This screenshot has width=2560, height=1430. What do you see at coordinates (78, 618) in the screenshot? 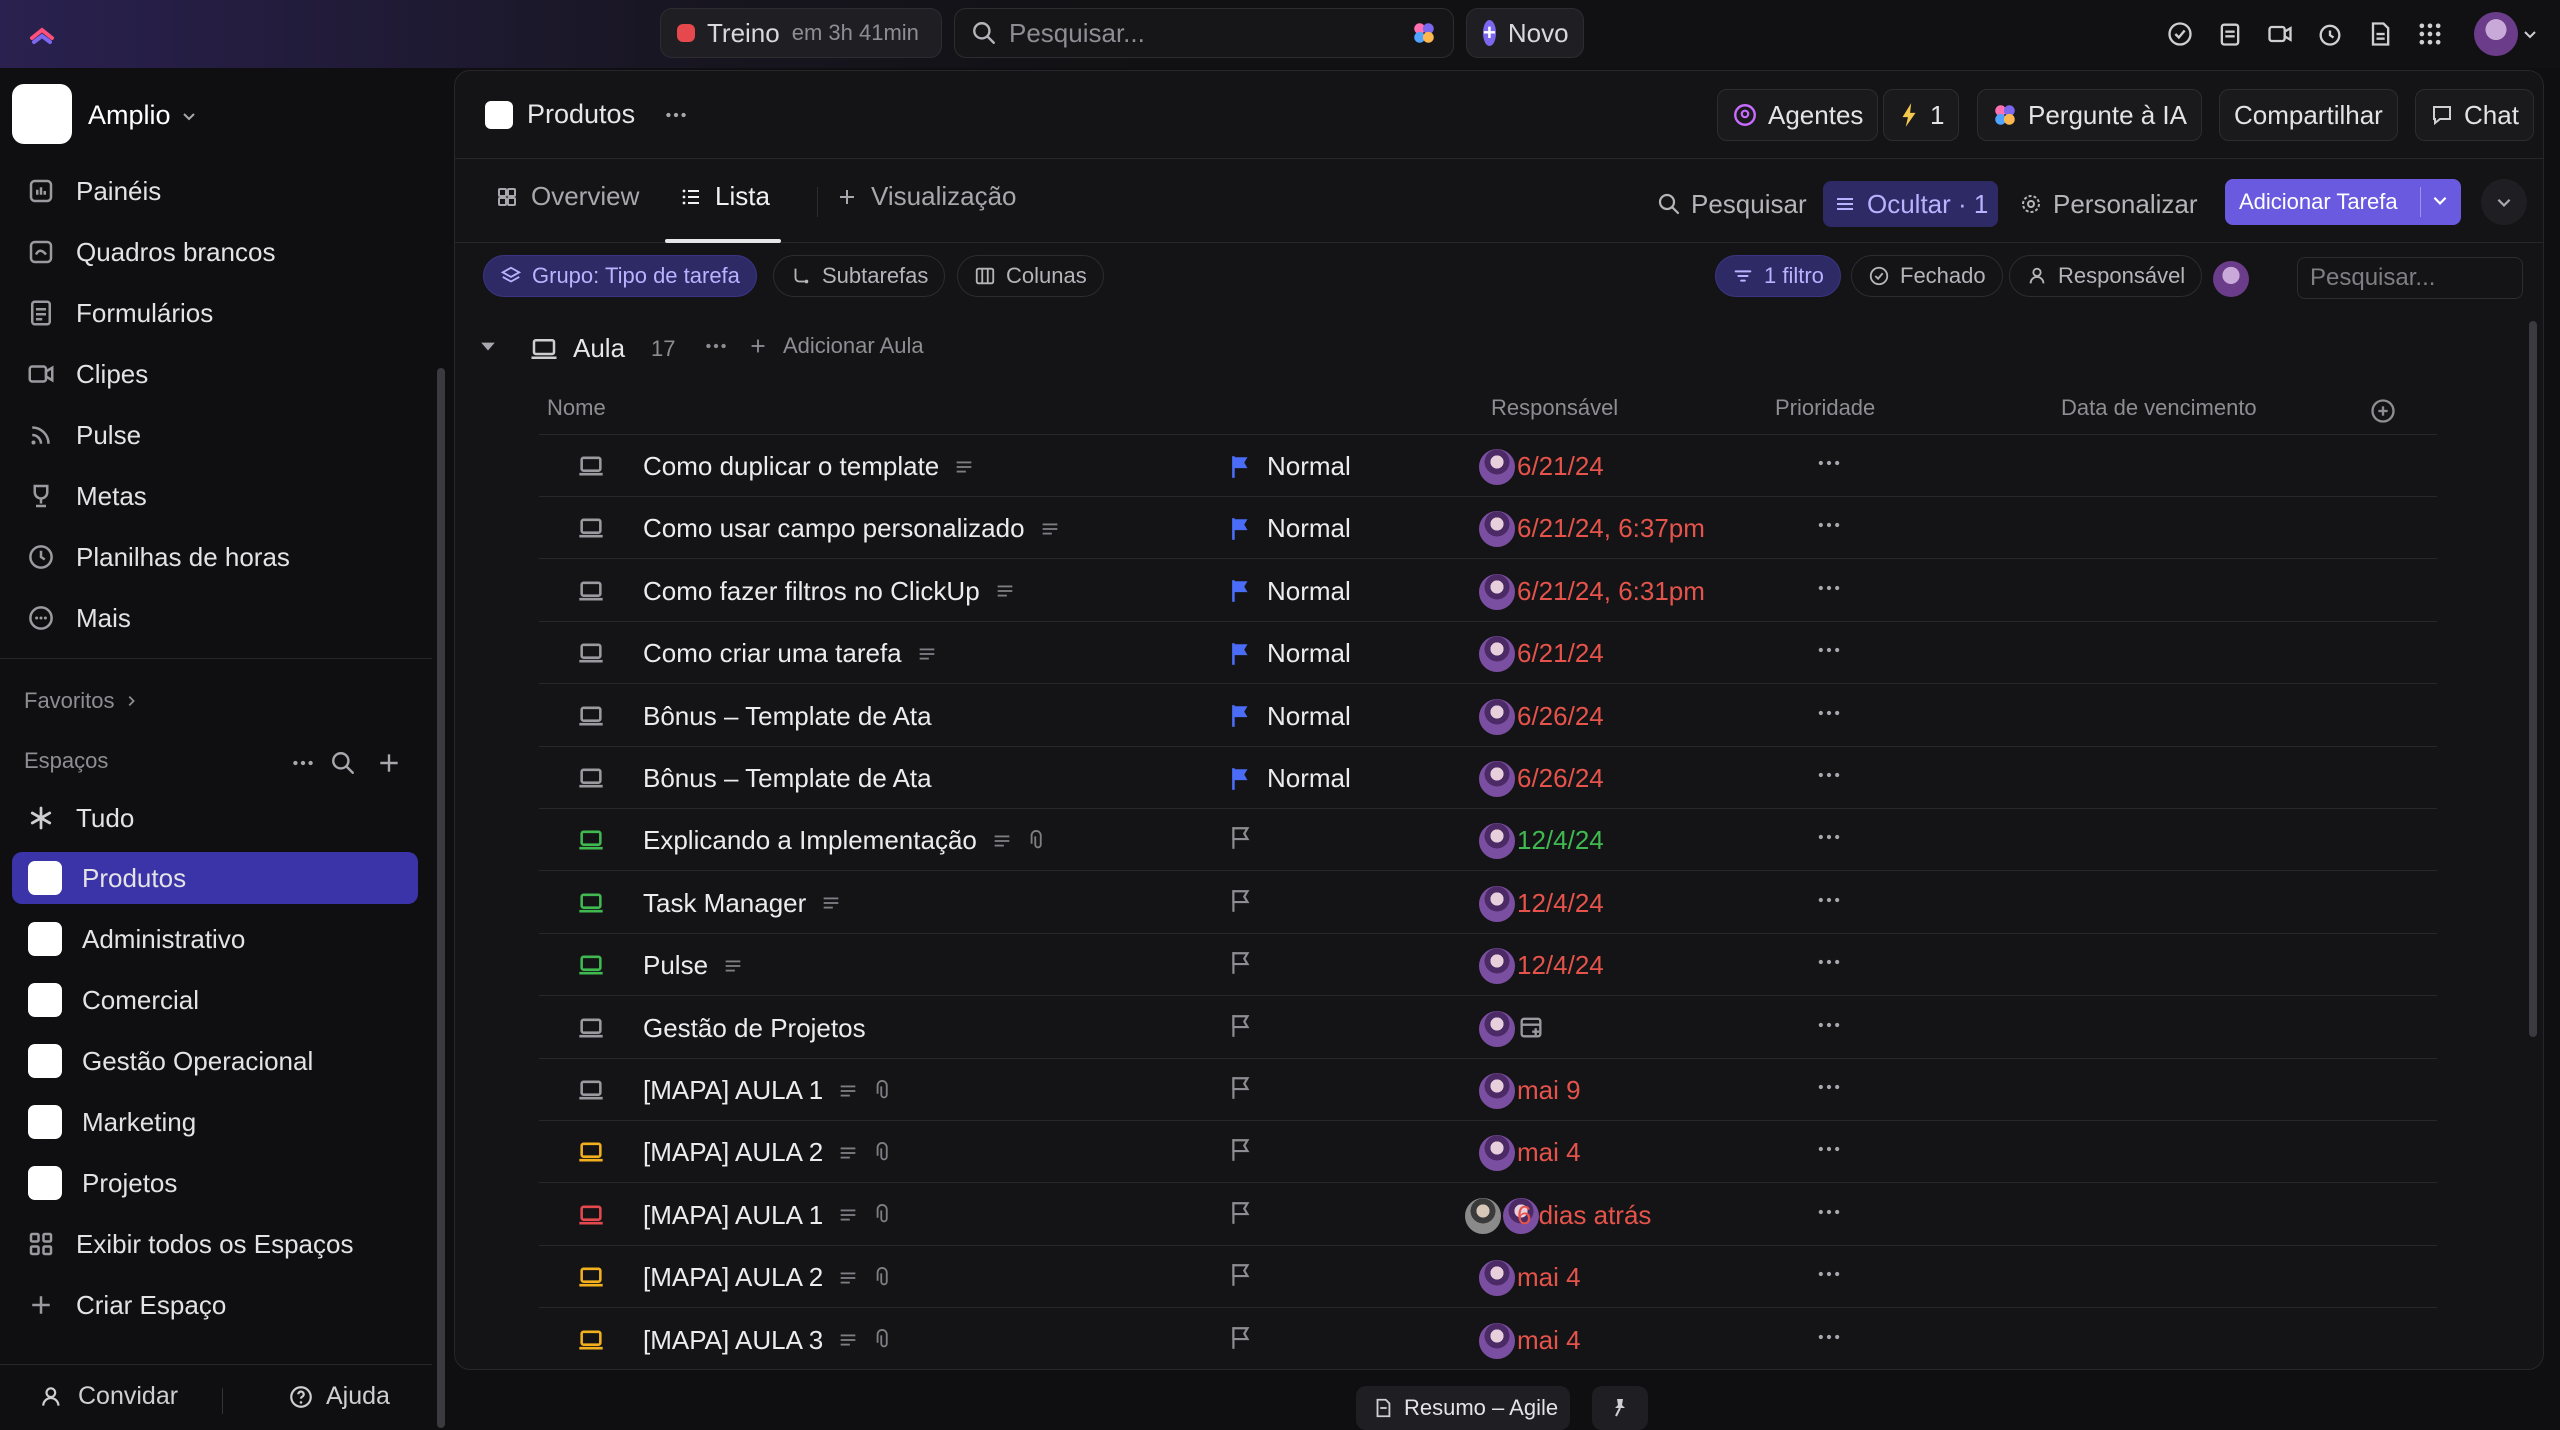
I see `sidebar-item-more: Mais` at bounding box center [78, 618].